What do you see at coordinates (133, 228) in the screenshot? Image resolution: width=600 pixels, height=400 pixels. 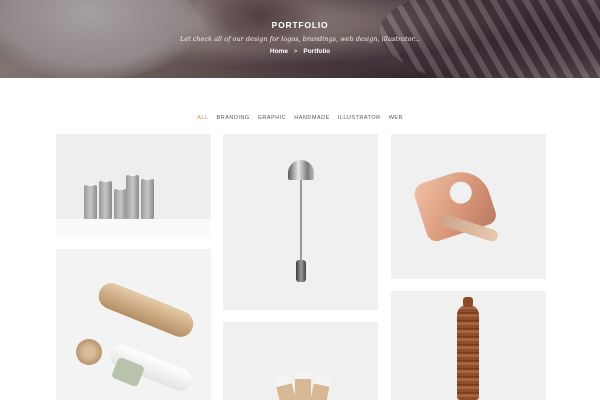 I see `shelf-surface` at bounding box center [133, 228].